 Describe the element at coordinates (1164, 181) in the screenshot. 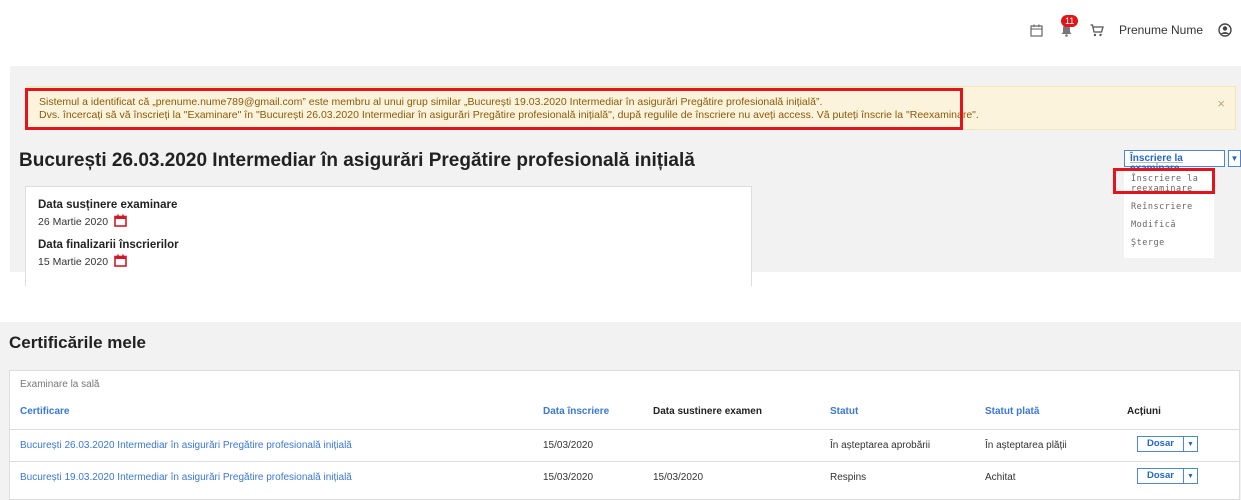

I see `menu-highlight-box` at that location.